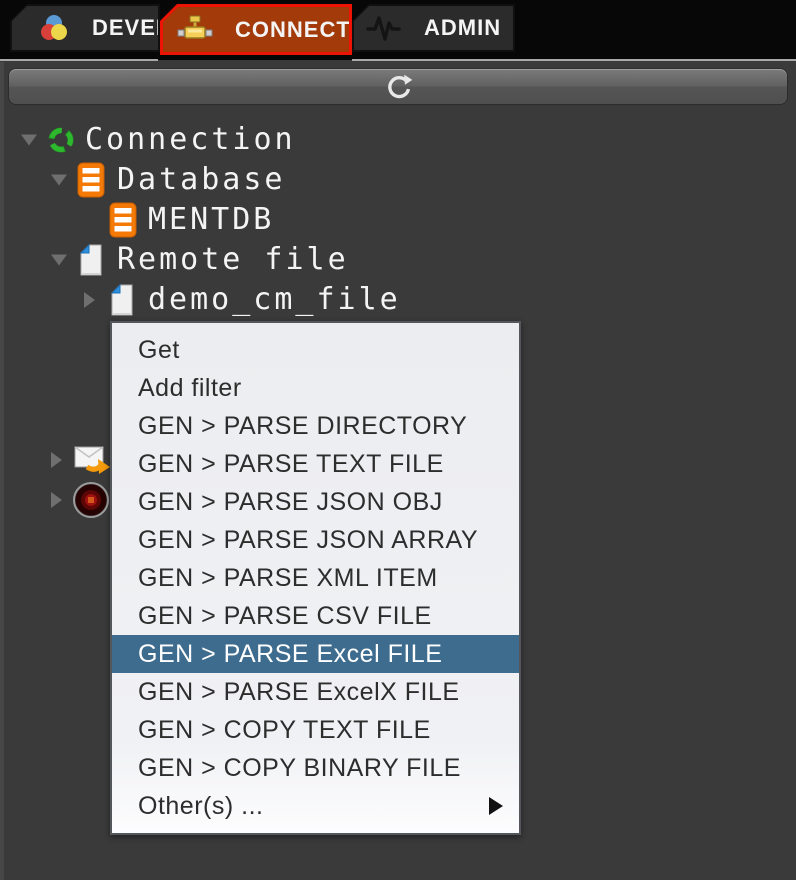 The height and width of the screenshot is (880, 796). I want to click on connection-icon, so click(61, 140).